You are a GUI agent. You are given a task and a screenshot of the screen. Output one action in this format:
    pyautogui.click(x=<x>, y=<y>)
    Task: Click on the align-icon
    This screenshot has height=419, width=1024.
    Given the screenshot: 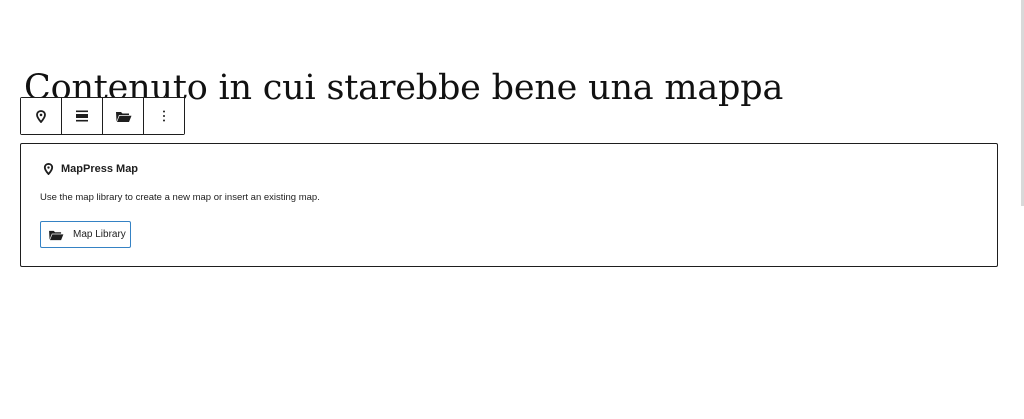 What is the action you would take?
    pyautogui.click(x=82, y=116)
    